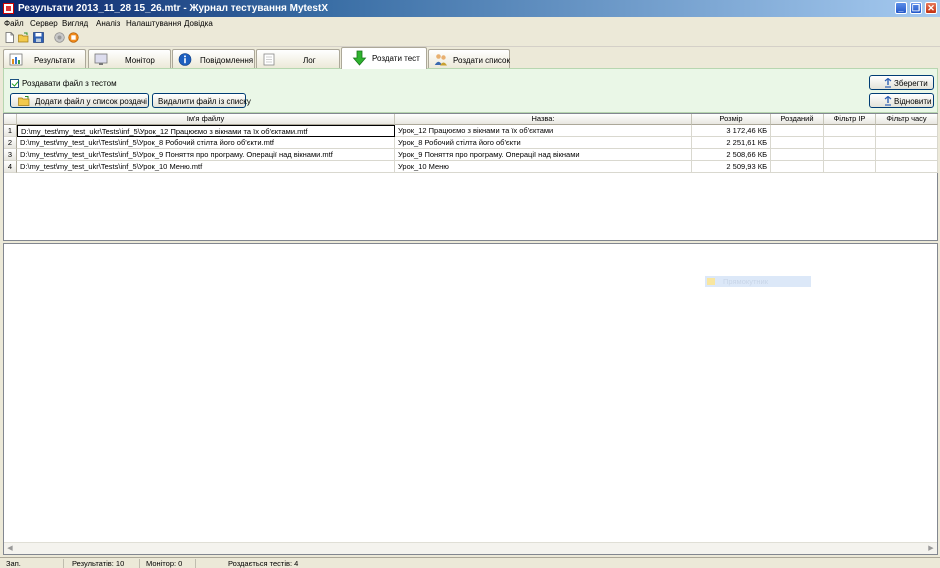 The image size is (940, 568). Describe the element at coordinates (101, 59) in the screenshot. I see `monitor-icon` at that location.